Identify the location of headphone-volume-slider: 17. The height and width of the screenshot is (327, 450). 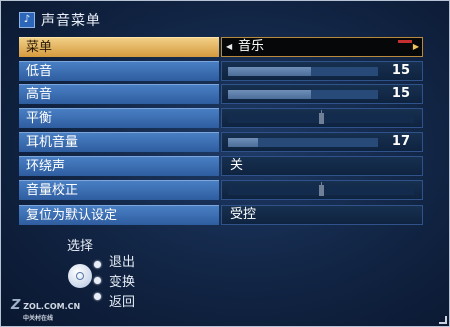
(322, 142).